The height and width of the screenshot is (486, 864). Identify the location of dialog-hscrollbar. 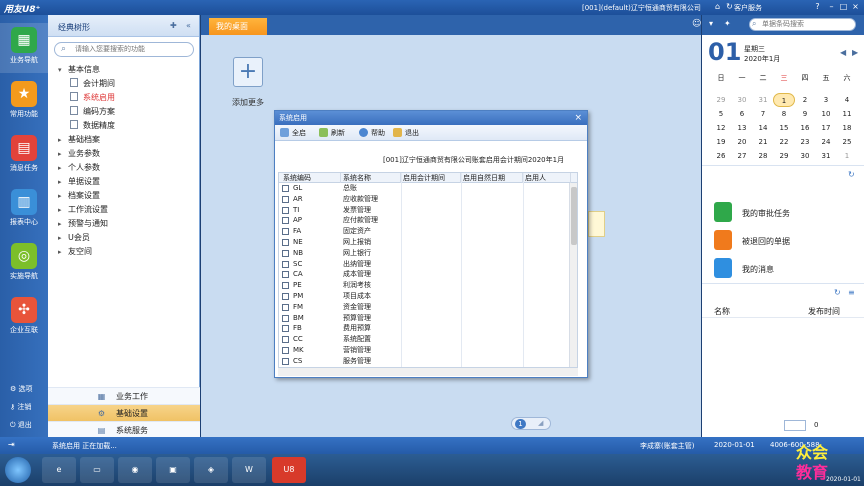
(428, 372).